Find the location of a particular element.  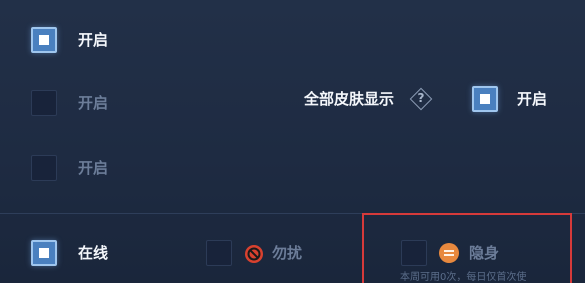

toggle-3-checkbox is located at coordinates (44, 168).